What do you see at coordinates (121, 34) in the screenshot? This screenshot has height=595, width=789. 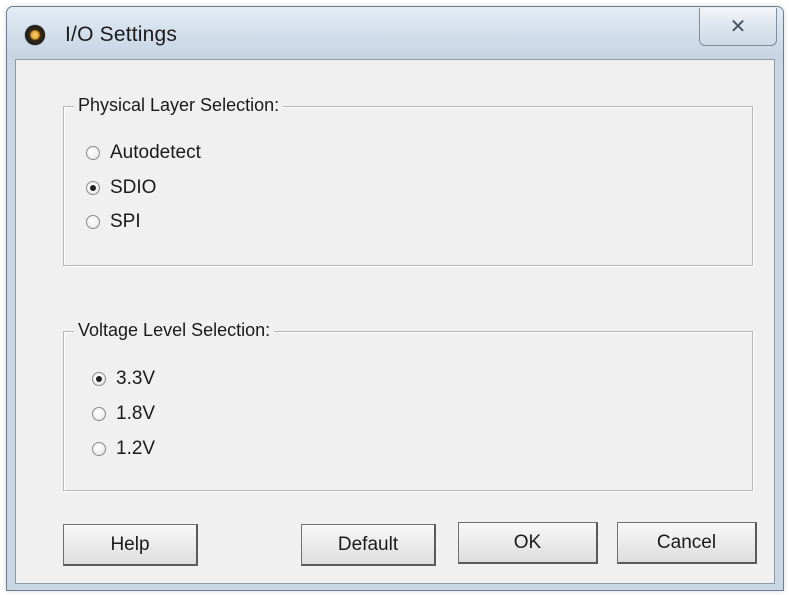 I see `window-title: I/O Settings` at bounding box center [121, 34].